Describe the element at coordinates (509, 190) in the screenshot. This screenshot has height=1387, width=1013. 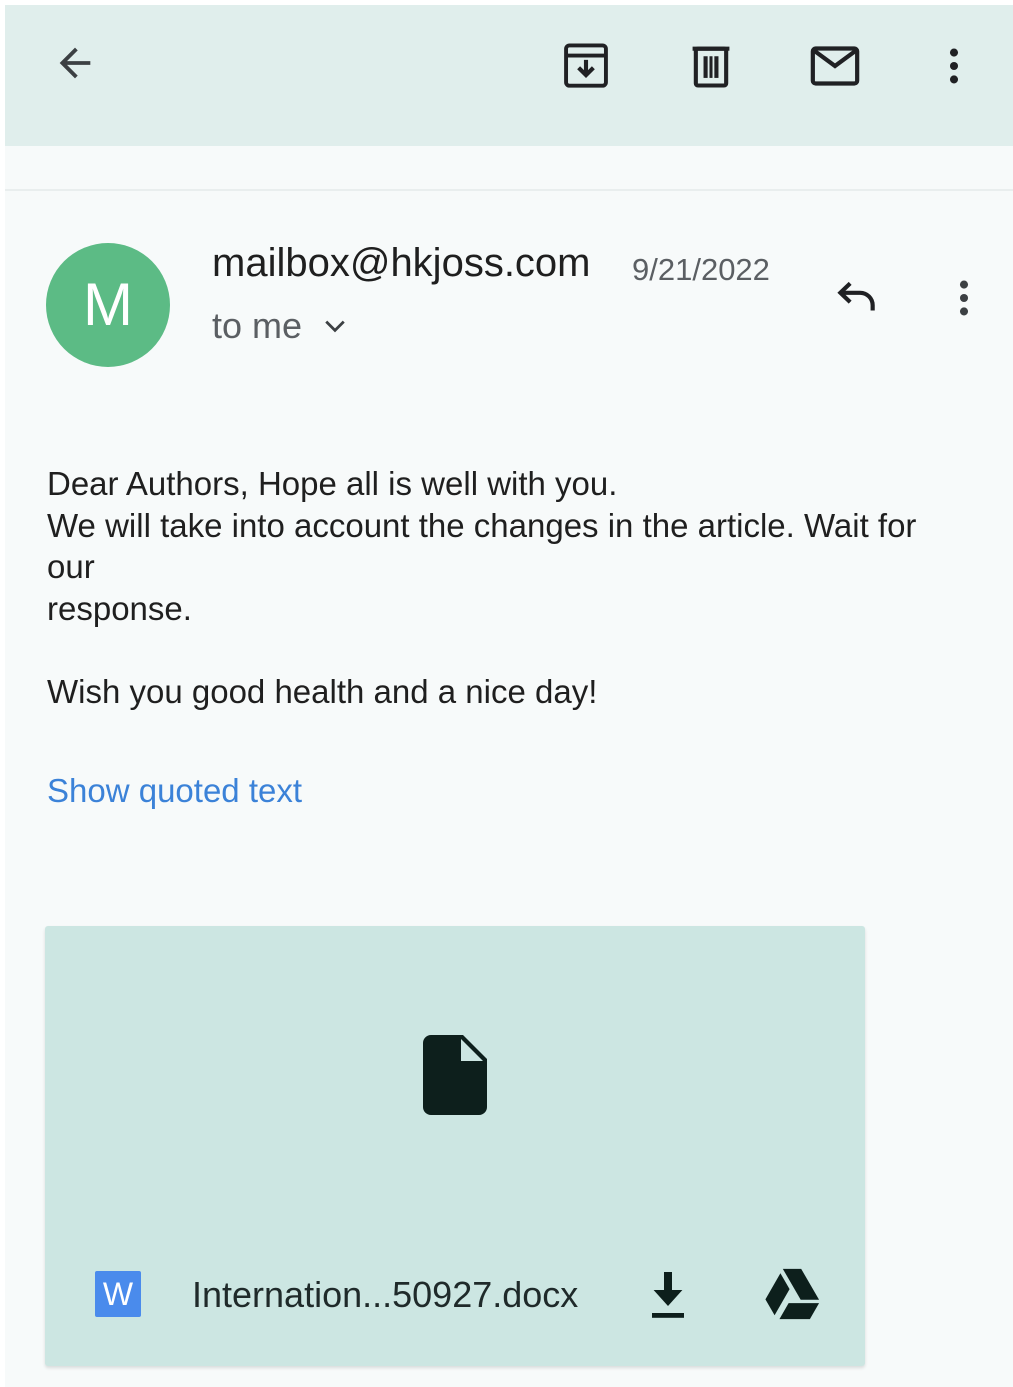
I see `header-divider` at that location.